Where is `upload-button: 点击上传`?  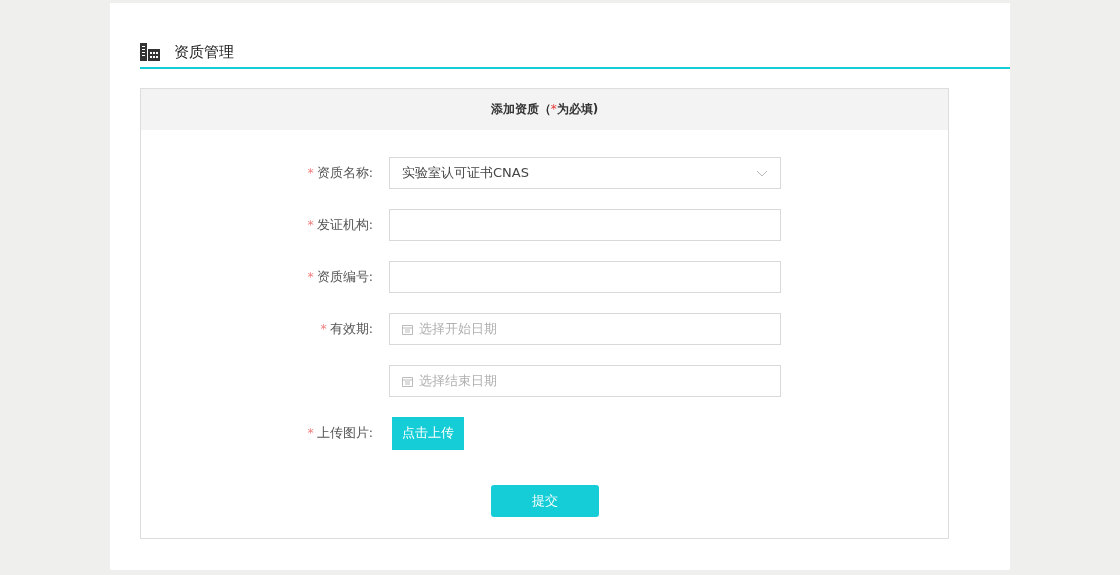 upload-button: 点击上传 is located at coordinates (428, 433).